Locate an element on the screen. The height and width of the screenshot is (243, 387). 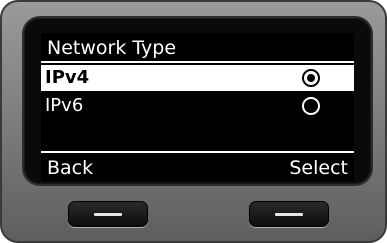
option-label: IPv4 is located at coordinates (67, 77).